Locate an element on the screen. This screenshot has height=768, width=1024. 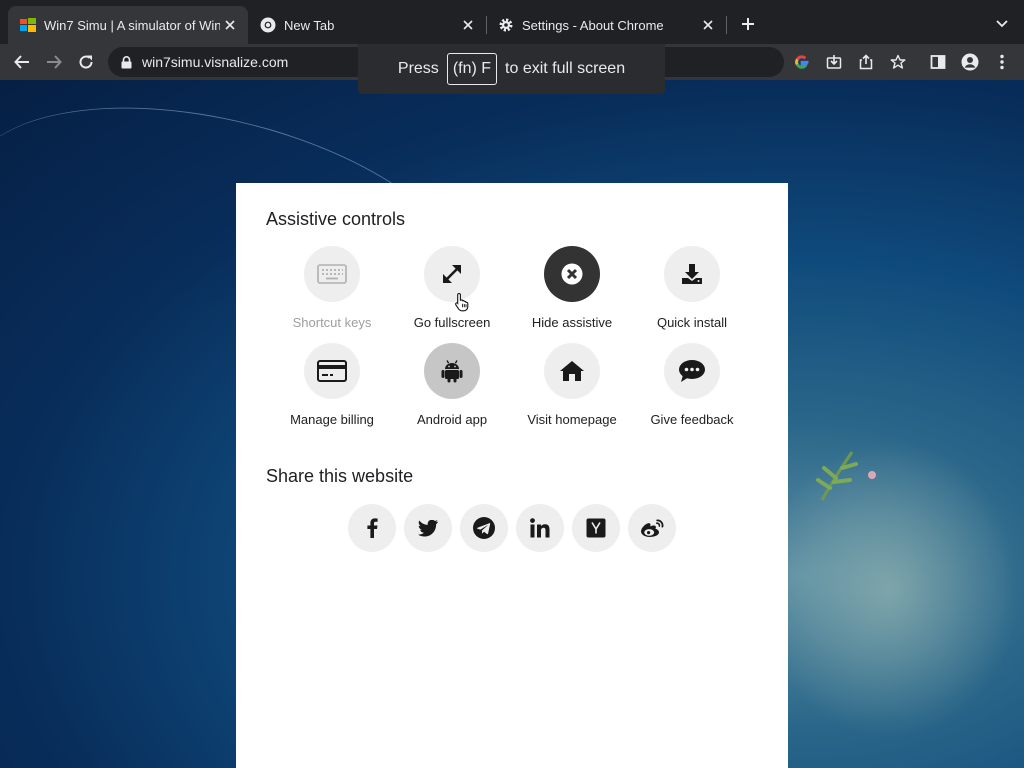
go-fullscreen-label: Go fullscreen is located at coordinates (452, 322).